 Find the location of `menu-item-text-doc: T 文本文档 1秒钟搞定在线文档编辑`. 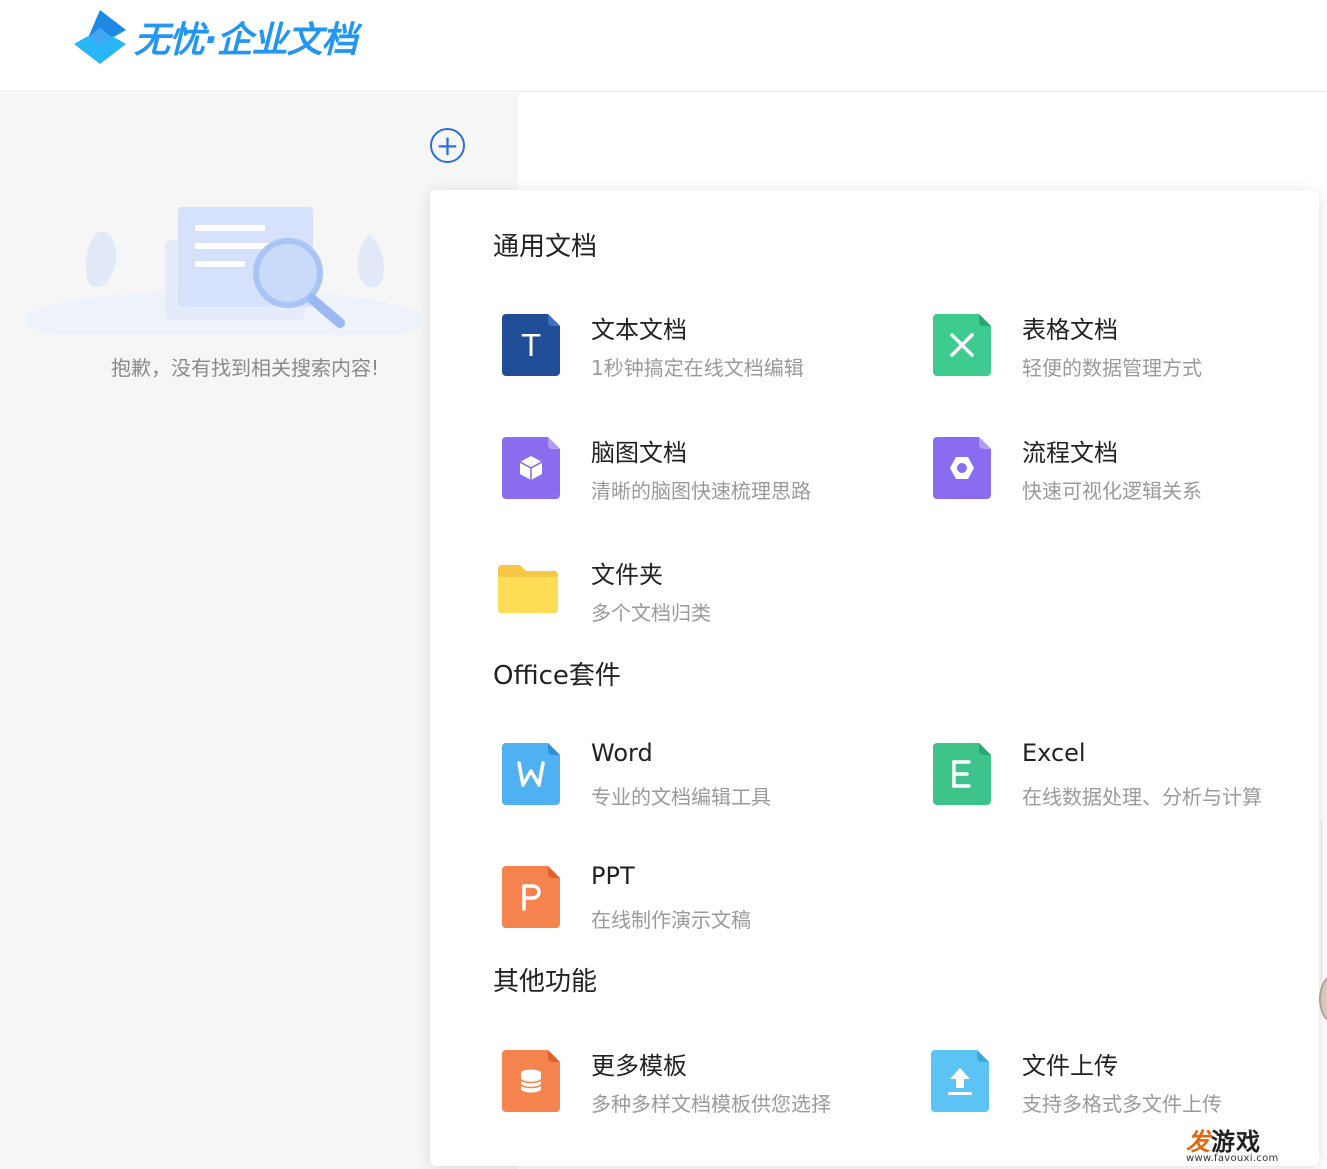

menu-item-text-doc: T 文本文档 1秒钟搞定在线文档编辑 is located at coordinates (698, 350).